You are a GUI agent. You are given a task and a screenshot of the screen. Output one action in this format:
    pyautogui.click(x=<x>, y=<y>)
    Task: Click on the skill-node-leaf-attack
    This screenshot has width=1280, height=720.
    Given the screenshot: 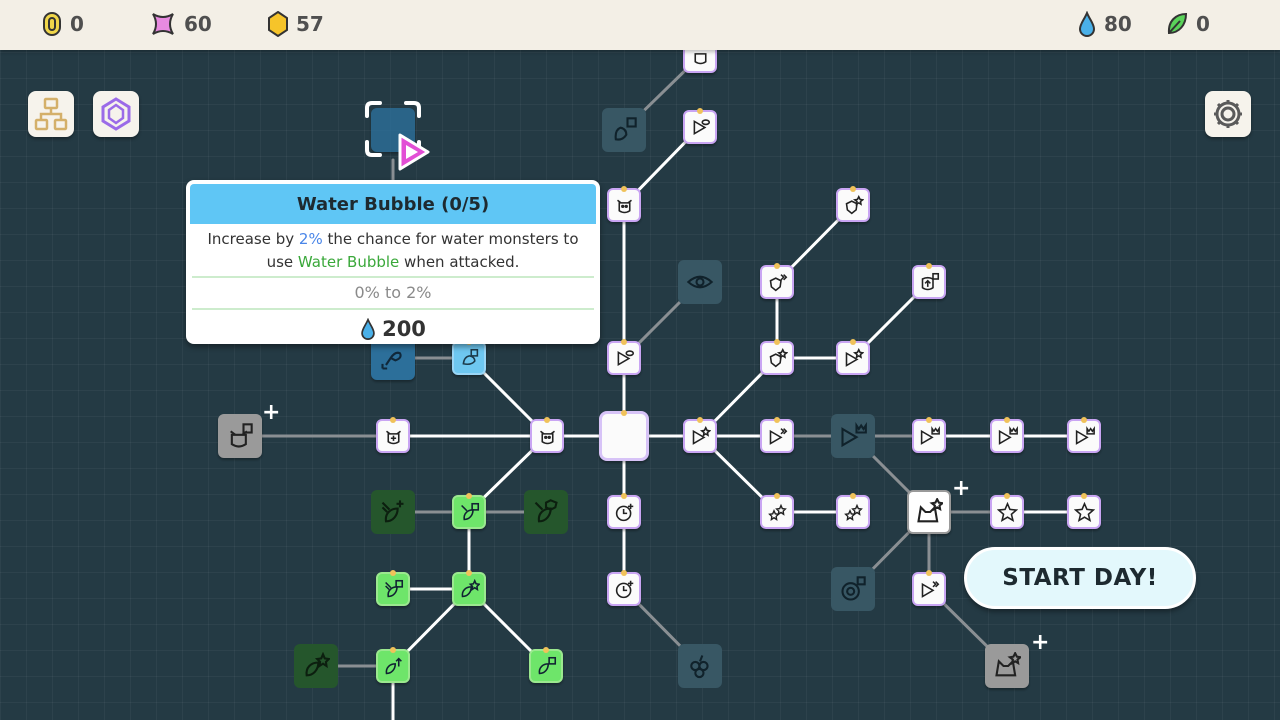 What is the action you would take?
    pyautogui.click(x=393, y=588)
    